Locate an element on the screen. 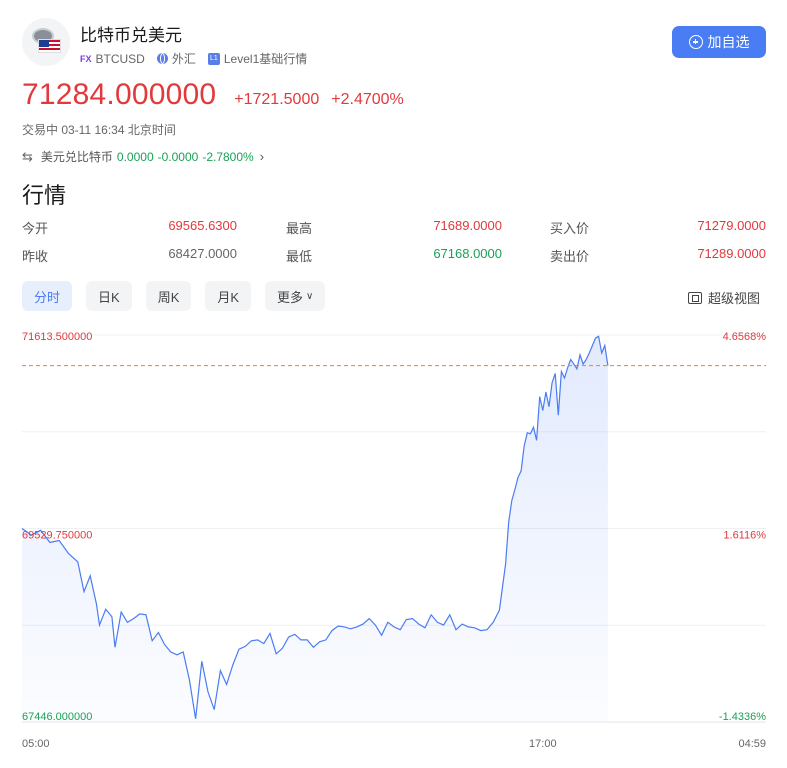 Image resolution: width=787 pixels, height=768 pixels. y-left-tick-label: 67446.000000 is located at coordinates (57, 717).